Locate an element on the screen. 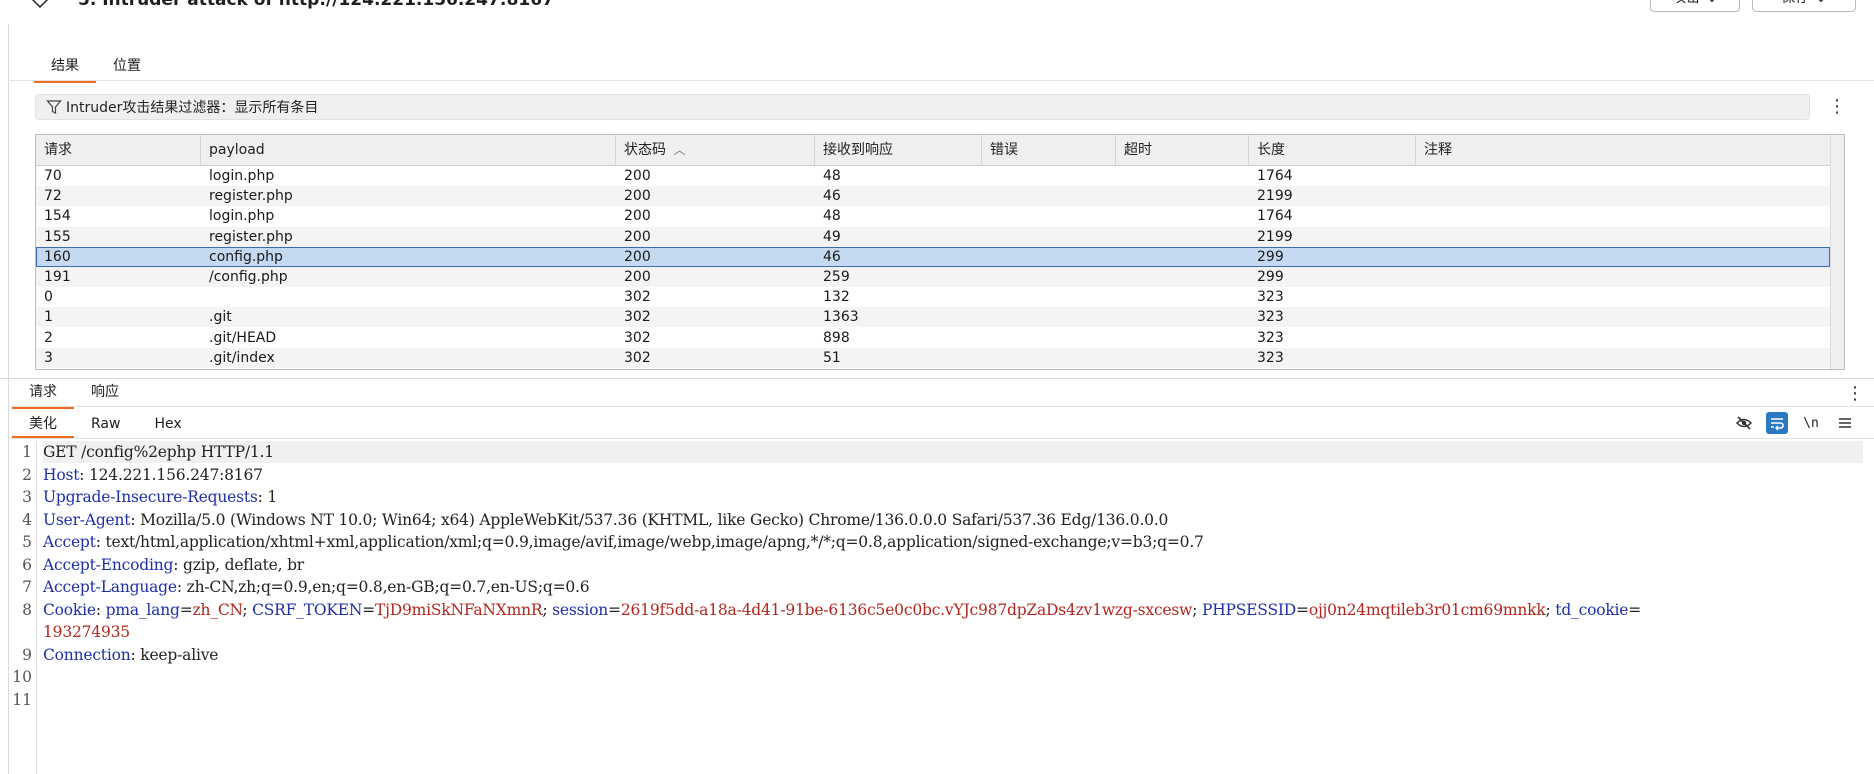 The width and height of the screenshot is (1874, 774). cell-payload: .git is located at coordinates (220, 317).